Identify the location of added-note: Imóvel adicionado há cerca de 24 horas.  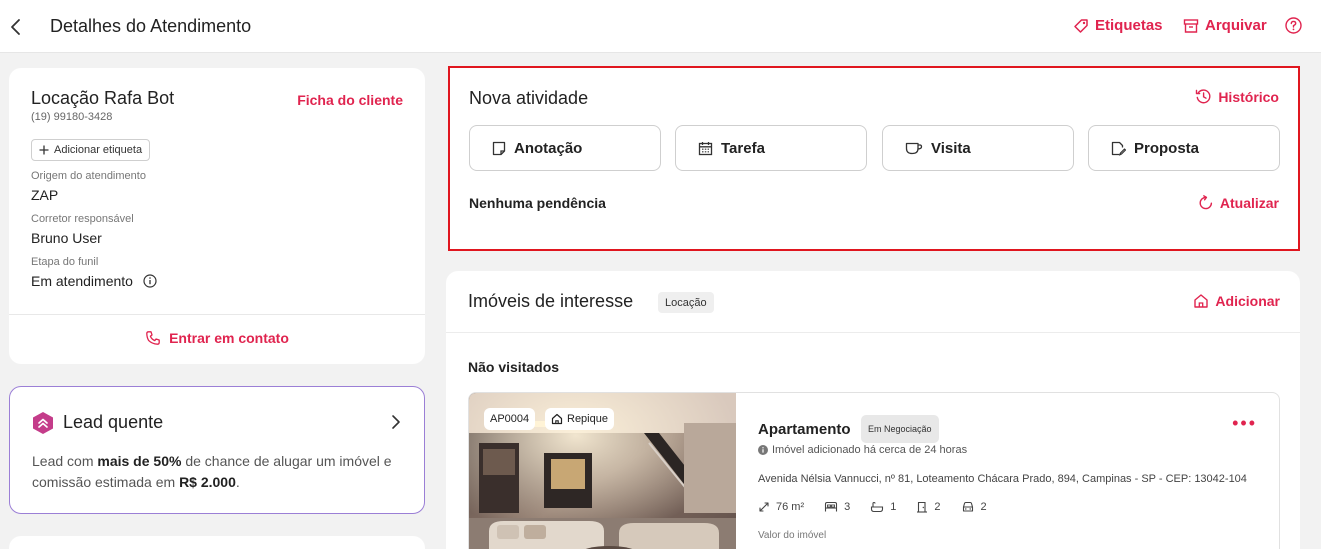
(862, 450).